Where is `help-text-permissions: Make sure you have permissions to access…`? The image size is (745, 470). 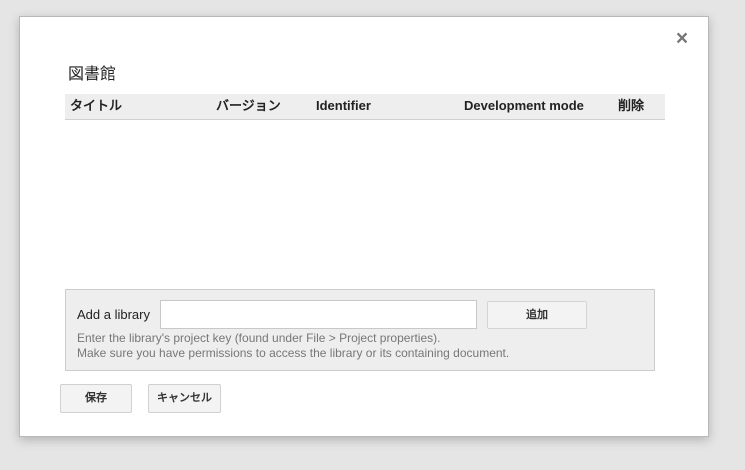
help-text-permissions: Make sure you have permissions to access… is located at coordinates (293, 353).